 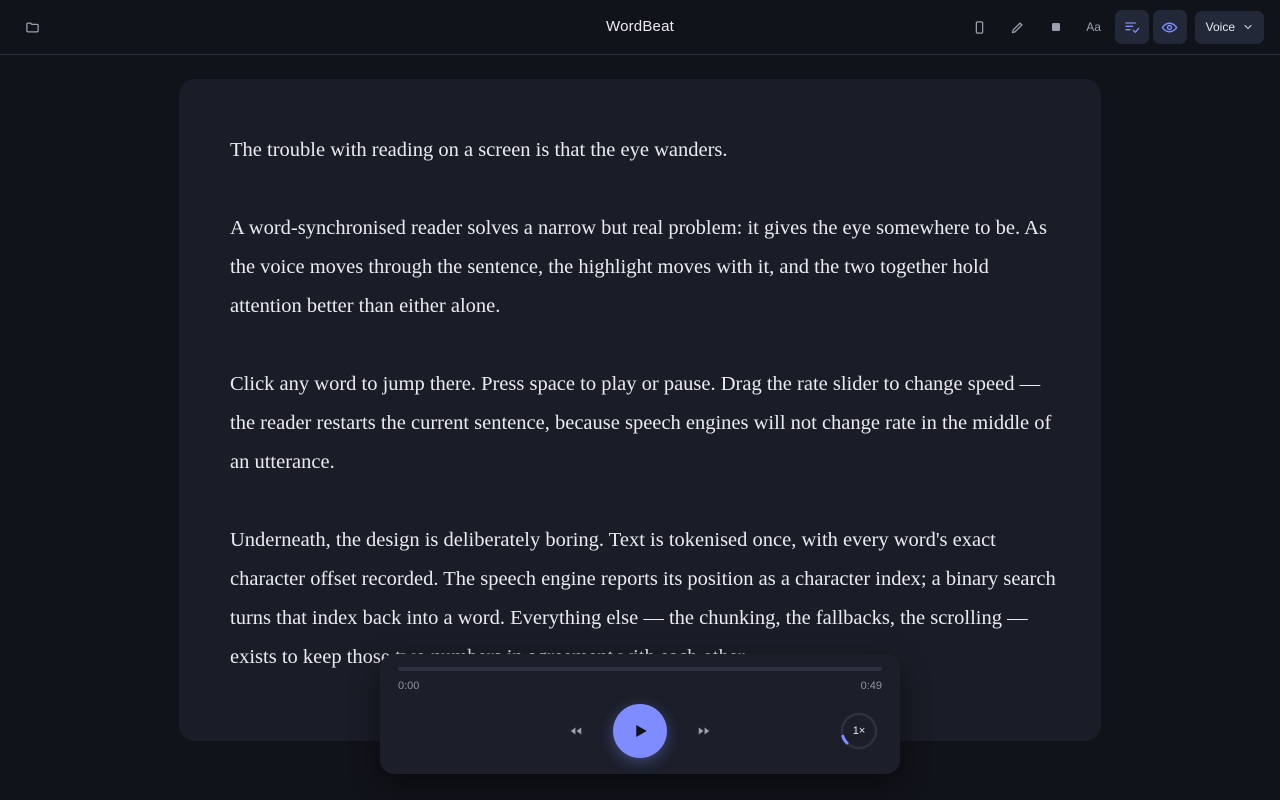 I want to click on fast-forward-icon, so click(x=704, y=731).